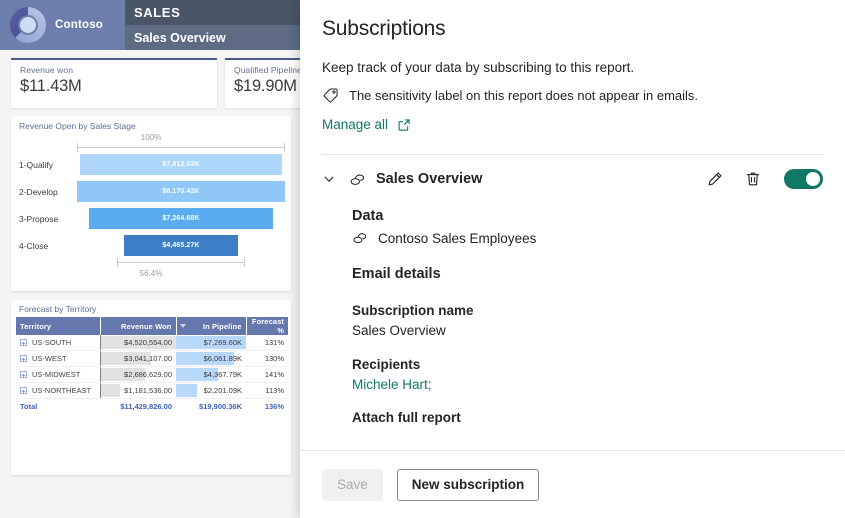  I want to click on table-column-header: In Pipeline, so click(211, 326).